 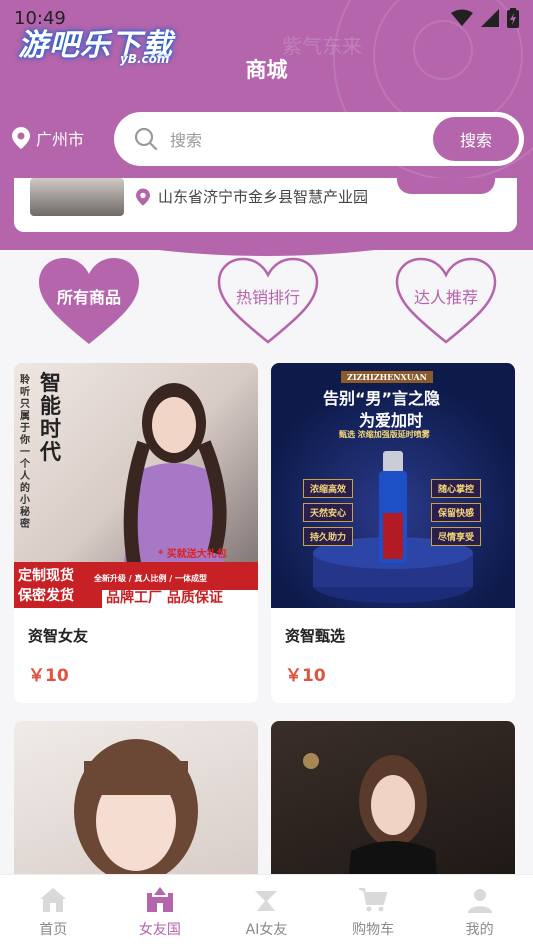 I want to click on feature-tag: 随心掌控, so click(x=456, y=488).